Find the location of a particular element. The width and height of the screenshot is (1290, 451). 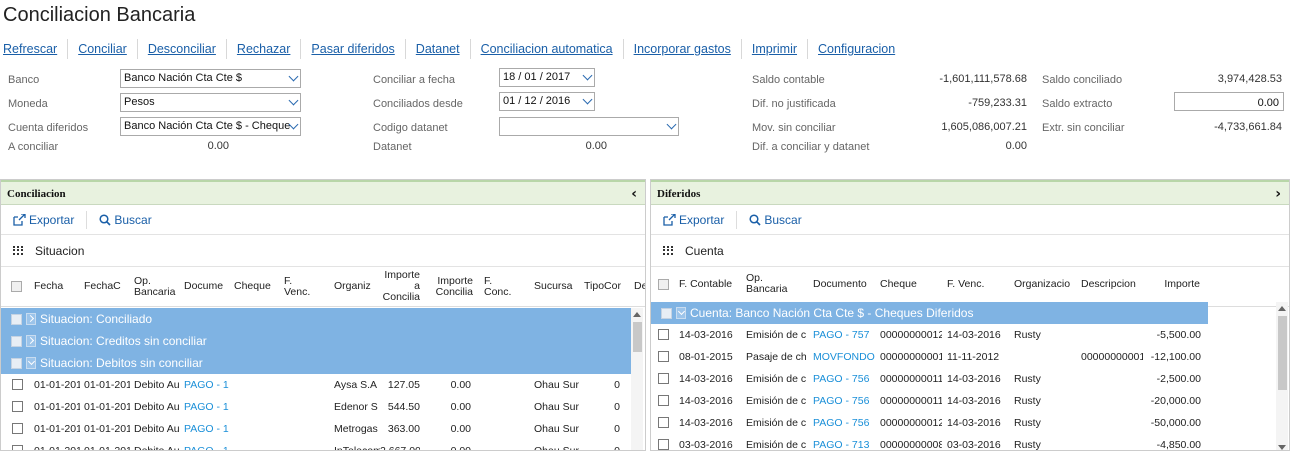

conciliacion-automatica-link: Conciliacion automatica is located at coordinates (547, 49).